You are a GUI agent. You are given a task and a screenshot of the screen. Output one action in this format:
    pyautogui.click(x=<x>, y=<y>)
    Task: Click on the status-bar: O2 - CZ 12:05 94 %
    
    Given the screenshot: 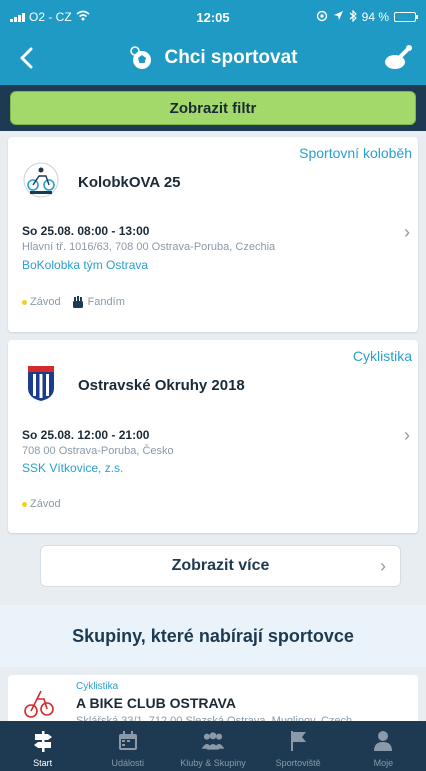 What is the action you would take?
    pyautogui.click(x=213, y=17)
    